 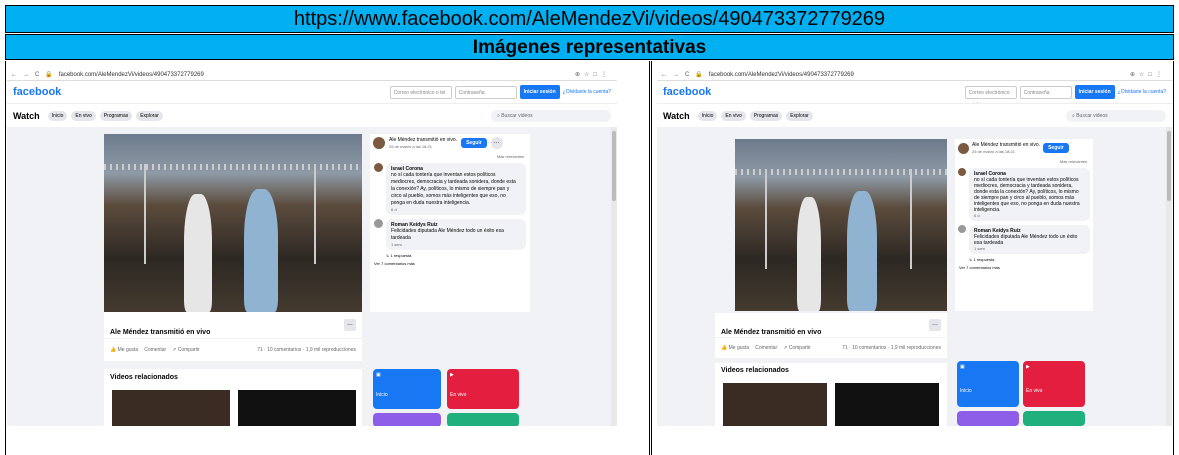 What do you see at coordinates (57, 115) in the screenshot?
I see `nav-inicio: Inicio` at bounding box center [57, 115].